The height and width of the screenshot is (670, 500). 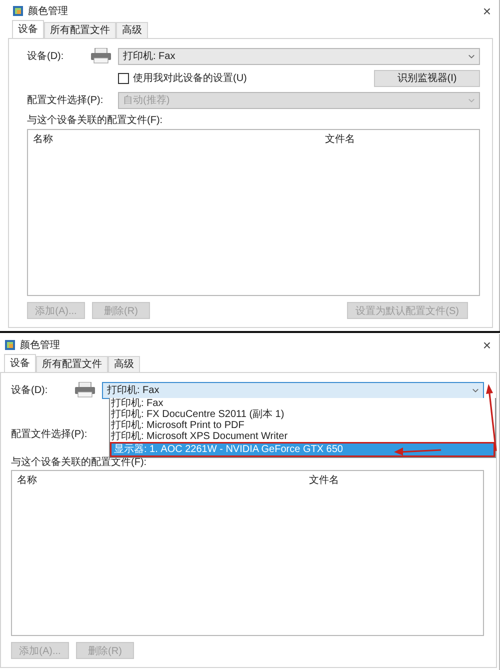 What do you see at coordinates (418, 451) in the screenshot?
I see `annotation-arrow` at bounding box center [418, 451].